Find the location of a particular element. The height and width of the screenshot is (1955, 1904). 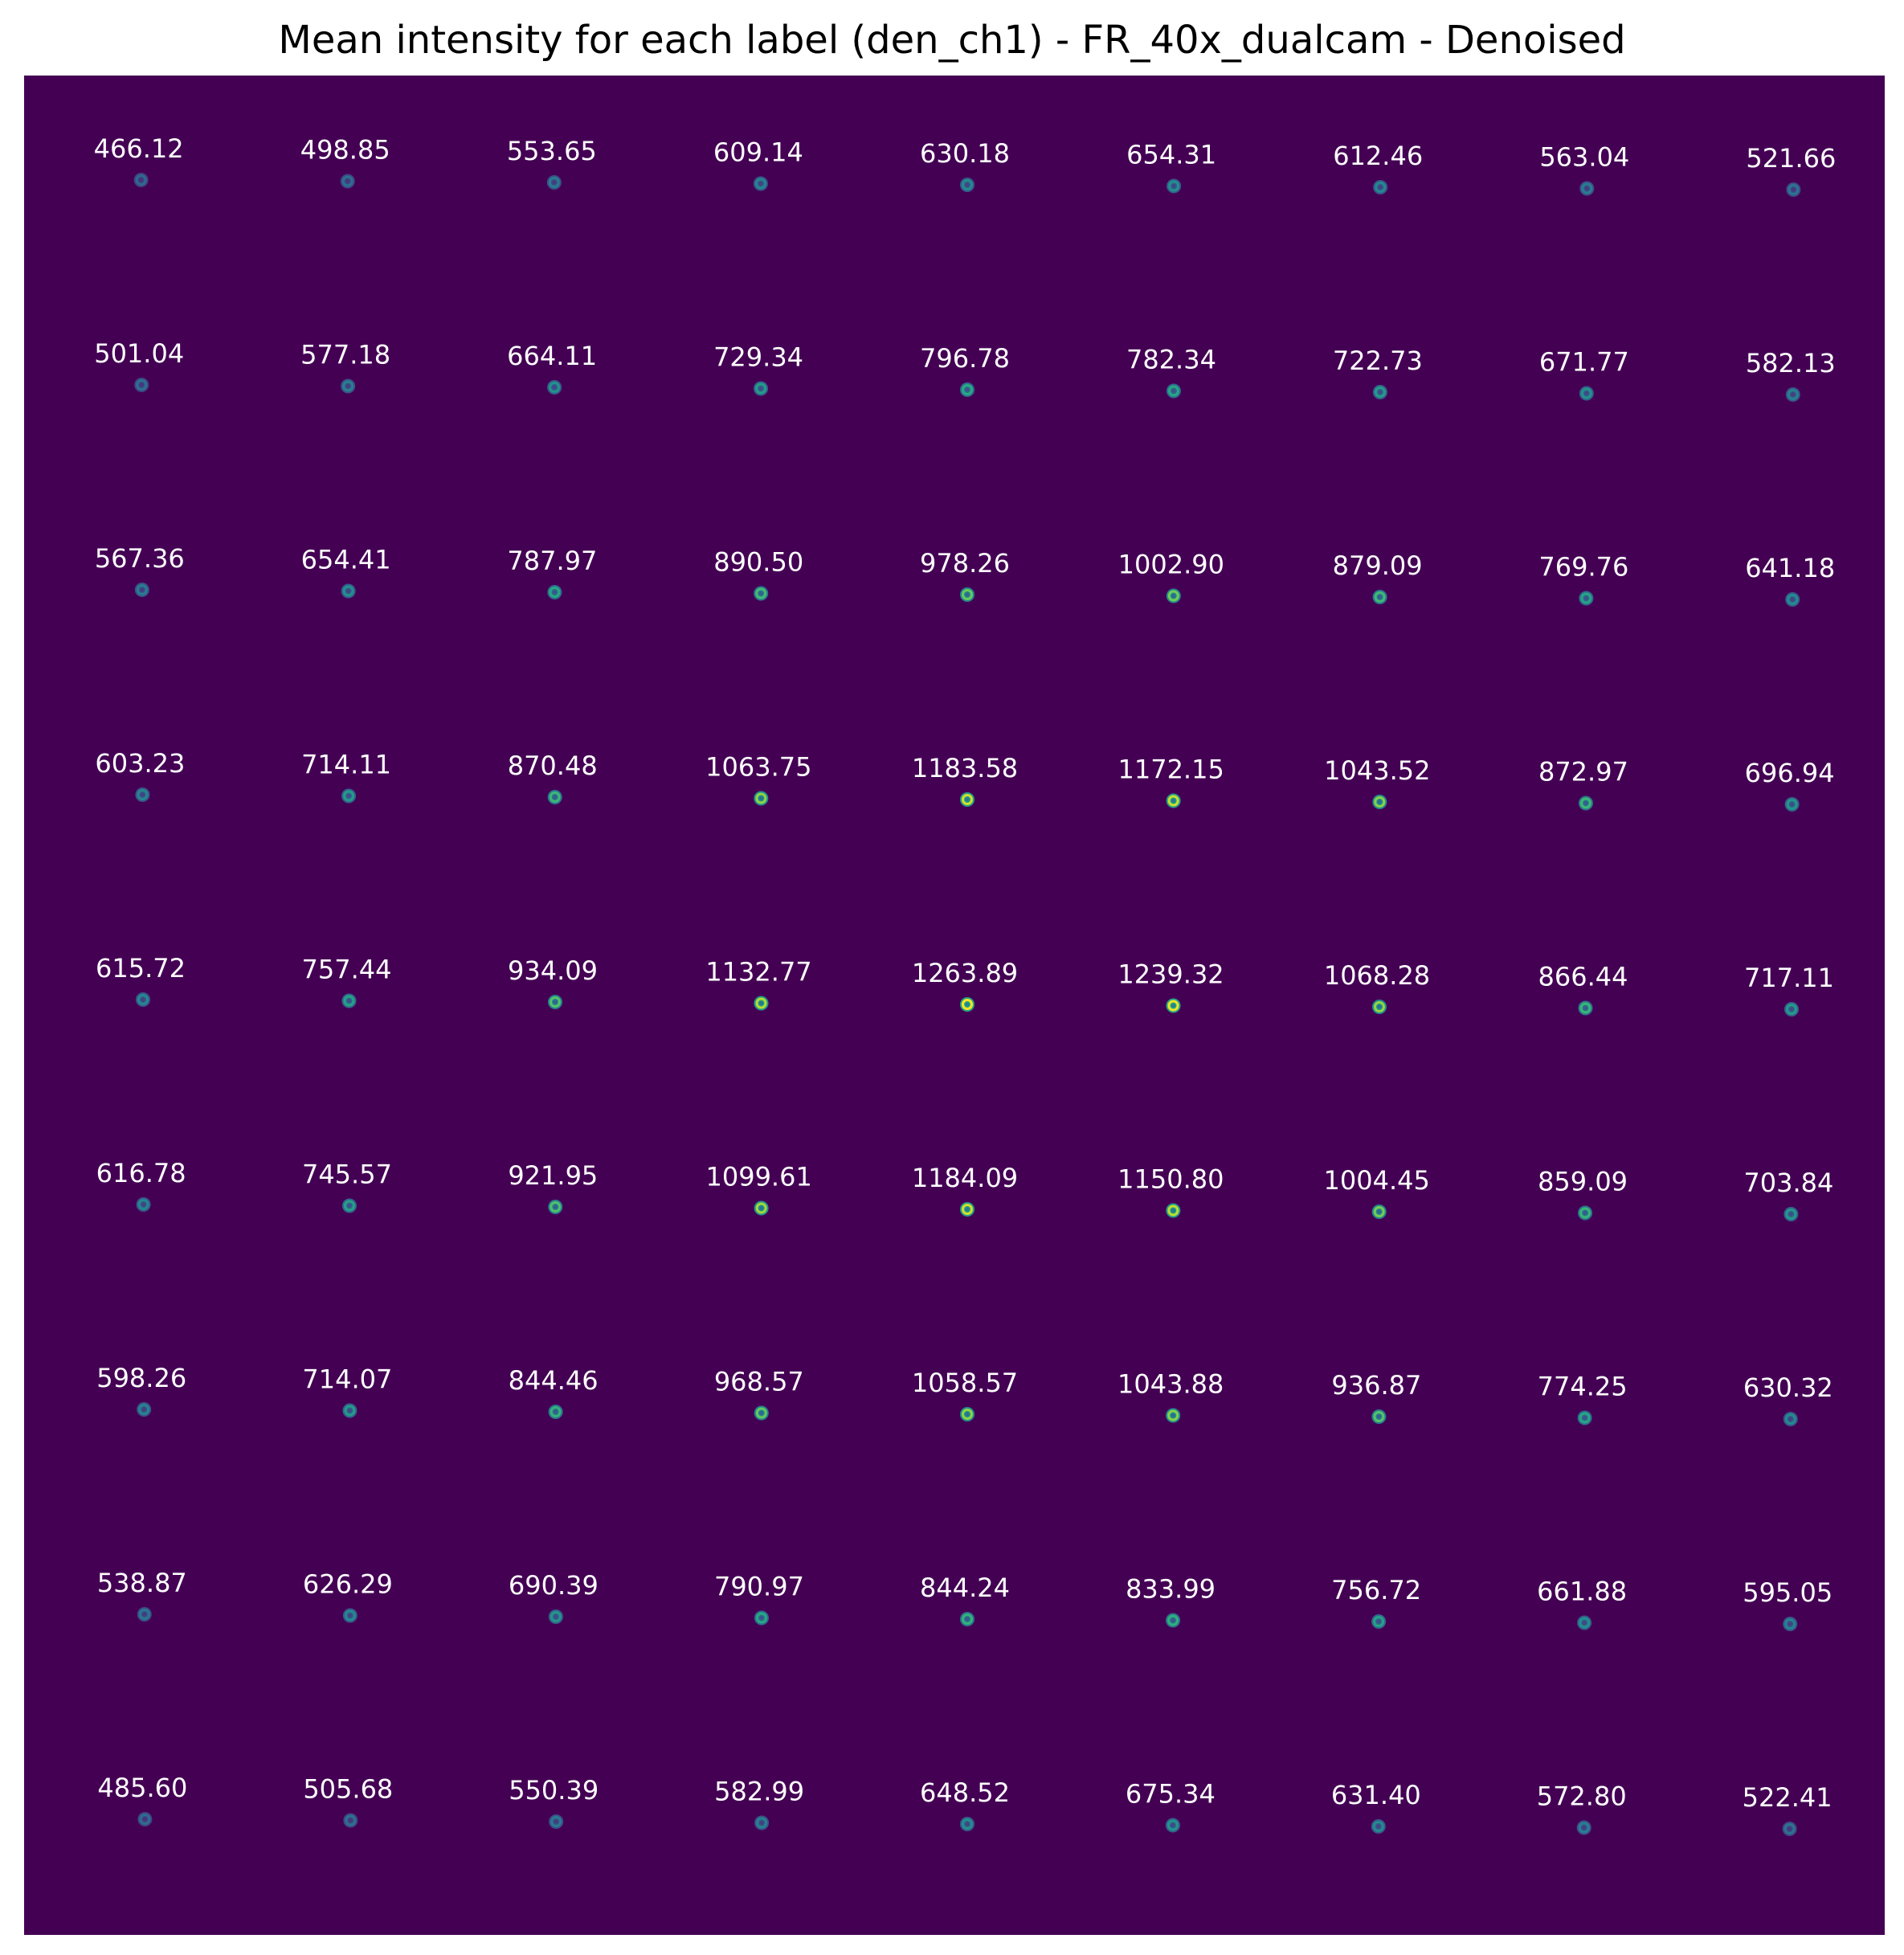

spot-r3-c8: 769.76 is located at coordinates (1583, 579).